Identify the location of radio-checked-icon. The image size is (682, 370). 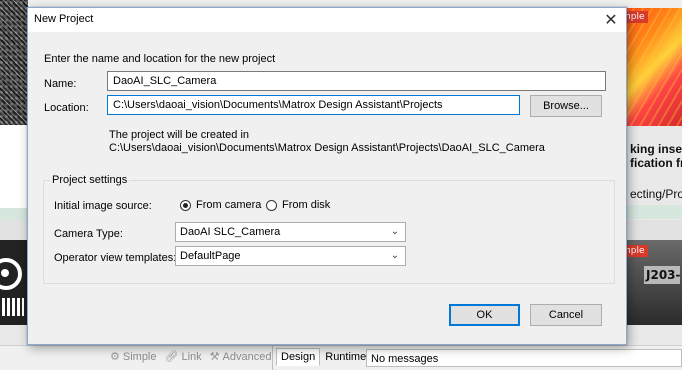
(185, 205).